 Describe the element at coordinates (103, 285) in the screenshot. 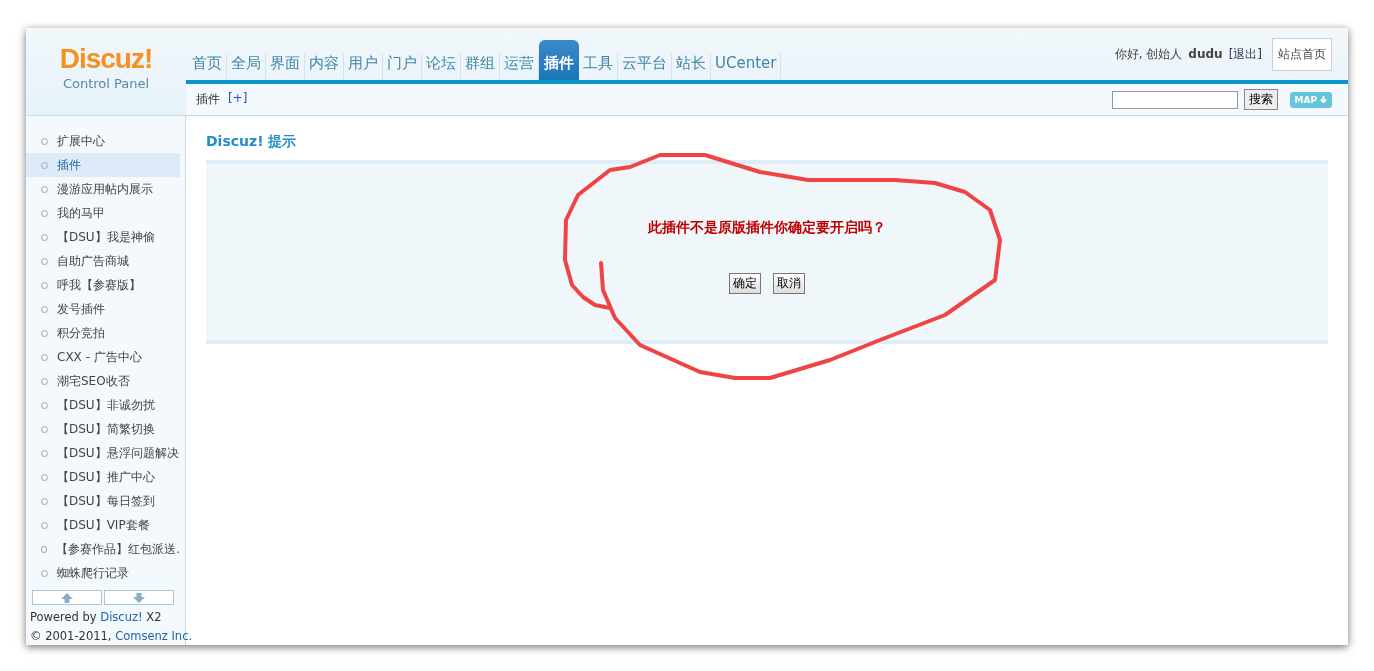

I see `sidebar-item: 呼我【参赛版】` at that location.